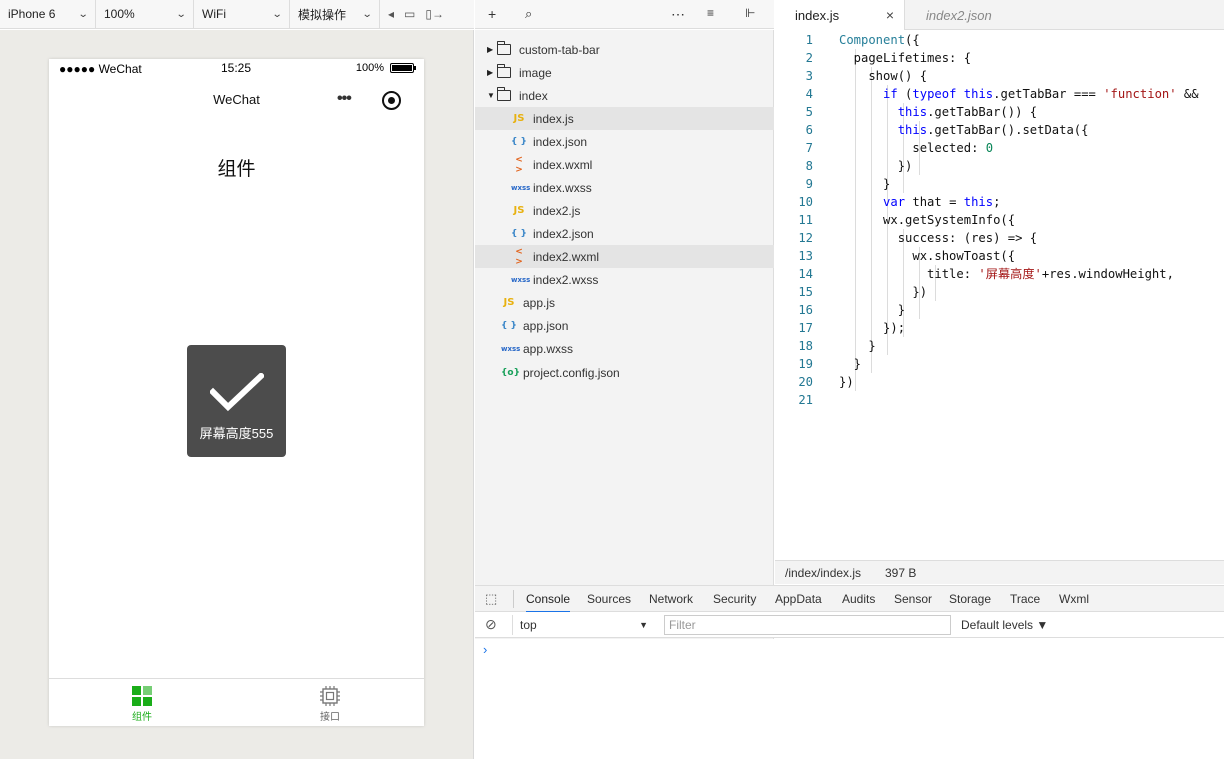 The image size is (1224, 759). Describe the element at coordinates (391, 14) in the screenshot. I see `volume-icon: ◂` at that location.